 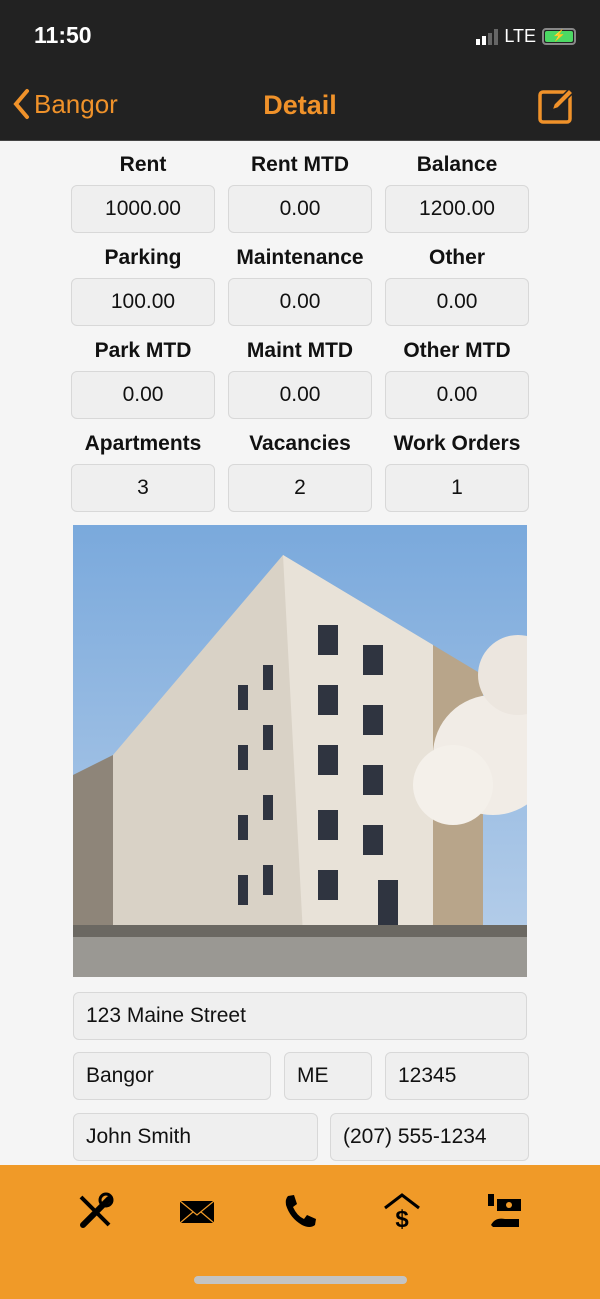 What do you see at coordinates (457, 209) in the screenshot?
I see `balance-field: 1200.00` at bounding box center [457, 209].